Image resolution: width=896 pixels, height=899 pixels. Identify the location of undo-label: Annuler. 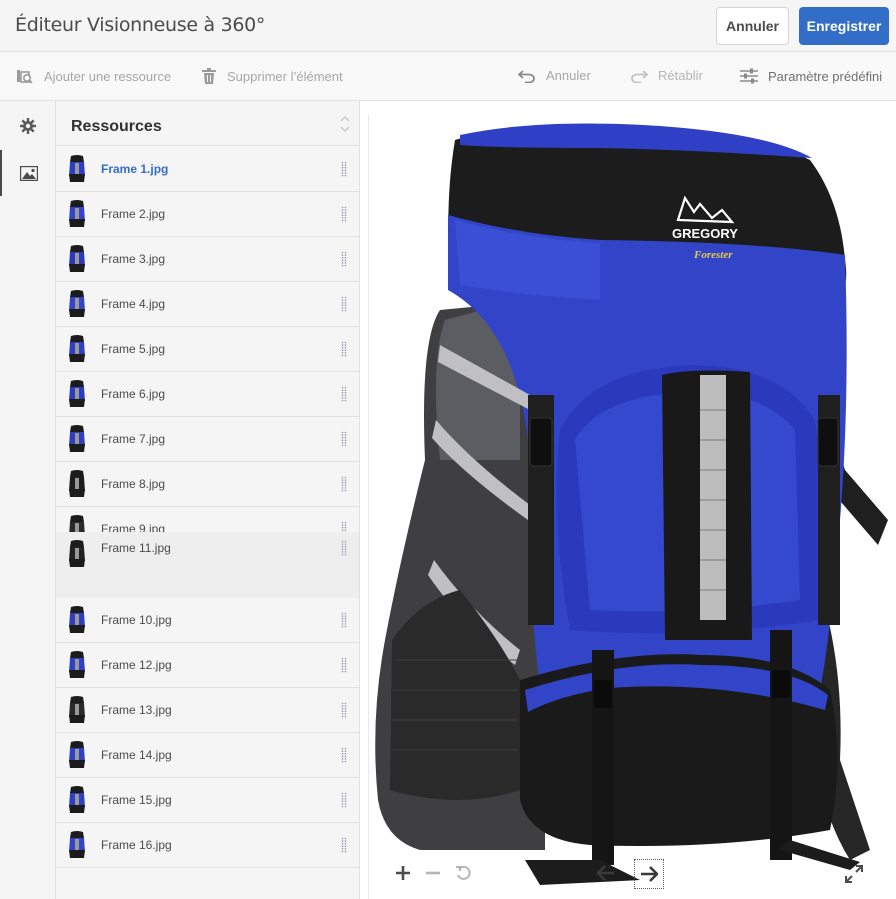
(568, 75).